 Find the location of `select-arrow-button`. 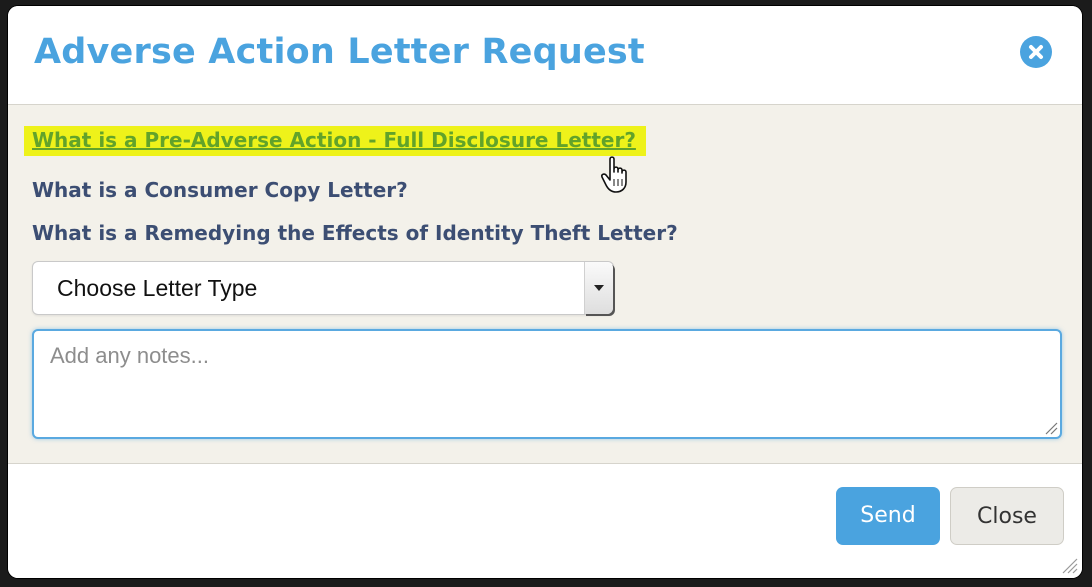

select-arrow-button is located at coordinates (598, 288).